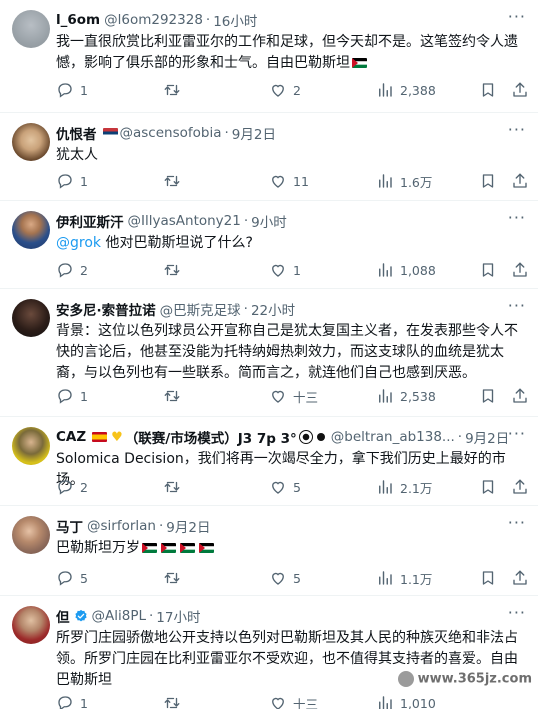  What do you see at coordinates (406, 701) in the screenshot?
I see `views-button: 1,010` at bounding box center [406, 701].